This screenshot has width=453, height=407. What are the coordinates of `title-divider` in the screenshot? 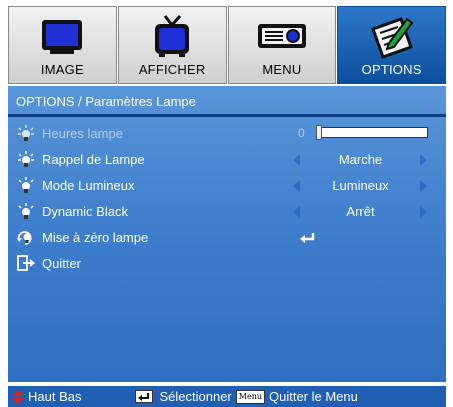 It's located at (227, 115).